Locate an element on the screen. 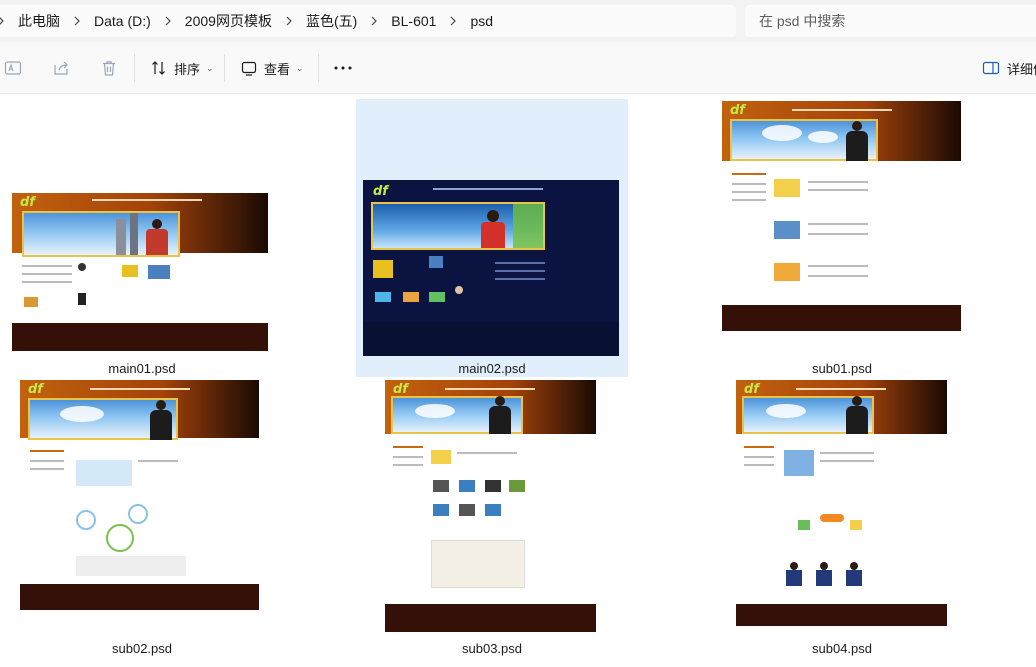 The height and width of the screenshot is (667, 1036). view-button: 查看 ⌄ is located at coordinates (272, 68).